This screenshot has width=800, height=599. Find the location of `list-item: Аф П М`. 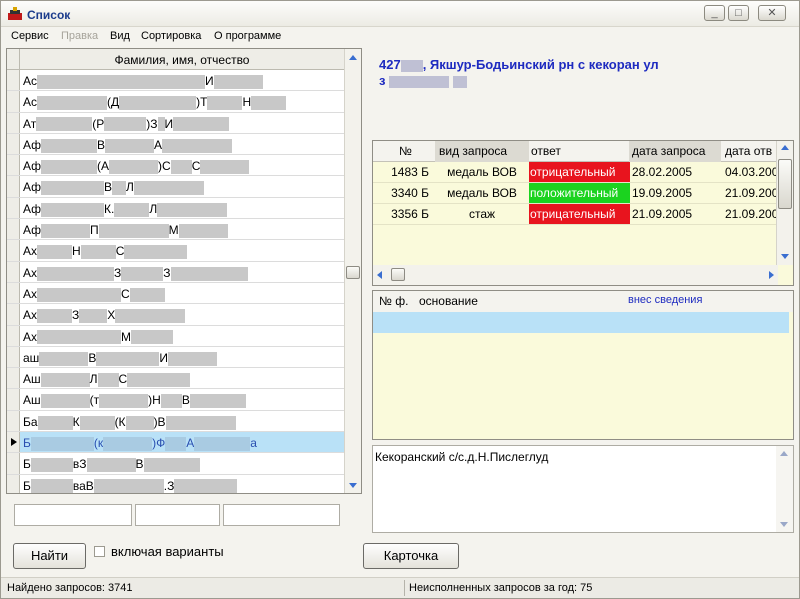

list-item: Аф П М is located at coordinates (175, 230).